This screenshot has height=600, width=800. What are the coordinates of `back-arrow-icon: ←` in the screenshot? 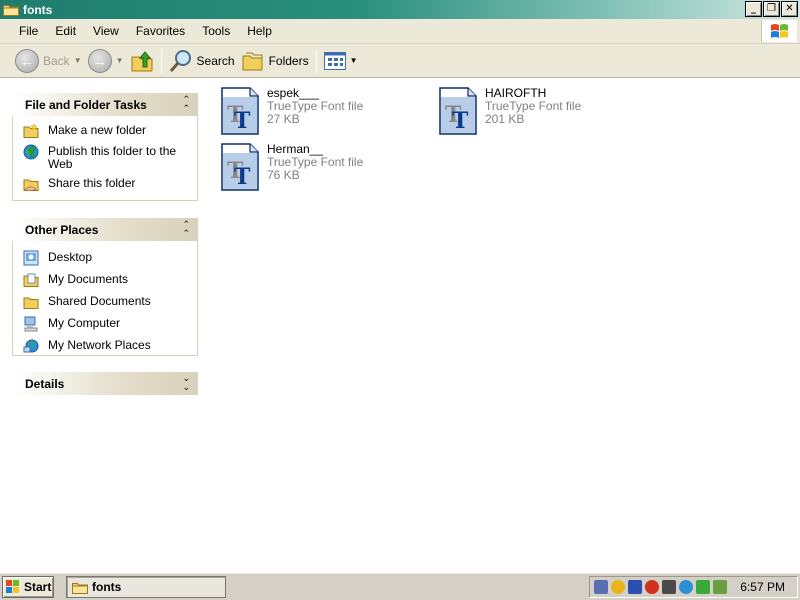 It's located at (27, 60).